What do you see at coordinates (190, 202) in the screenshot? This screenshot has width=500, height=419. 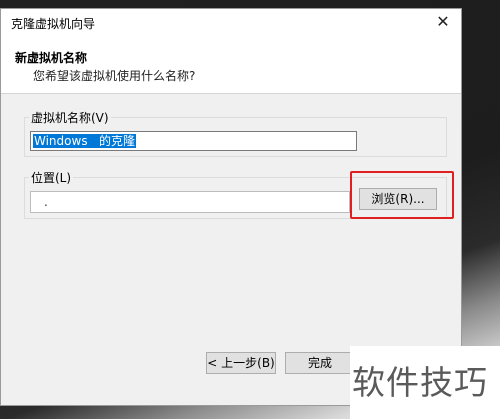 I see `location-input: .` at bounding box center [190, 202].